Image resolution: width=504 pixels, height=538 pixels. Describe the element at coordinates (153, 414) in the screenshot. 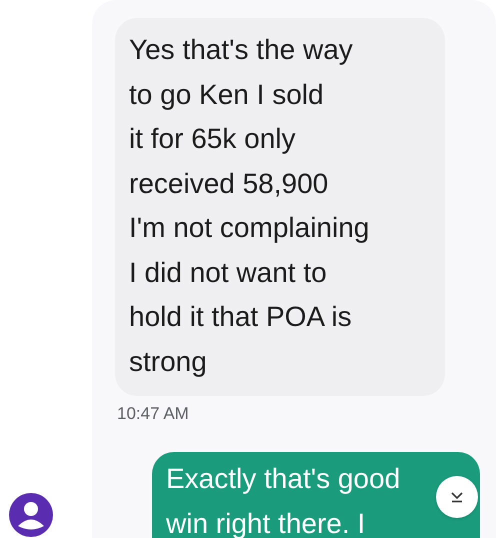

I see `timestamp: 10:47 AM` at that location.